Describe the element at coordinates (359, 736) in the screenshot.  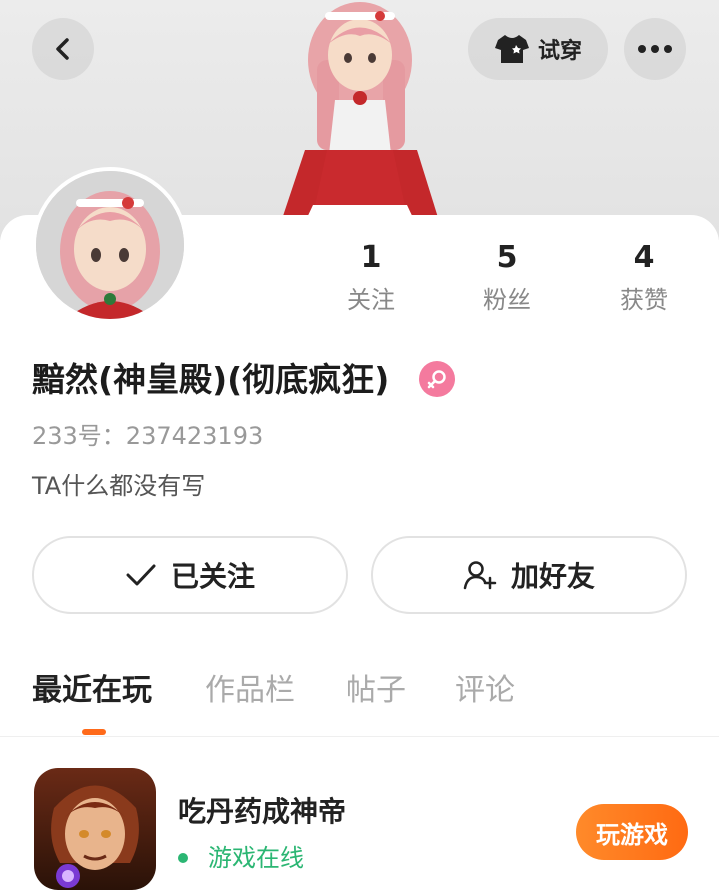
I see `tabs-divider` at that location.